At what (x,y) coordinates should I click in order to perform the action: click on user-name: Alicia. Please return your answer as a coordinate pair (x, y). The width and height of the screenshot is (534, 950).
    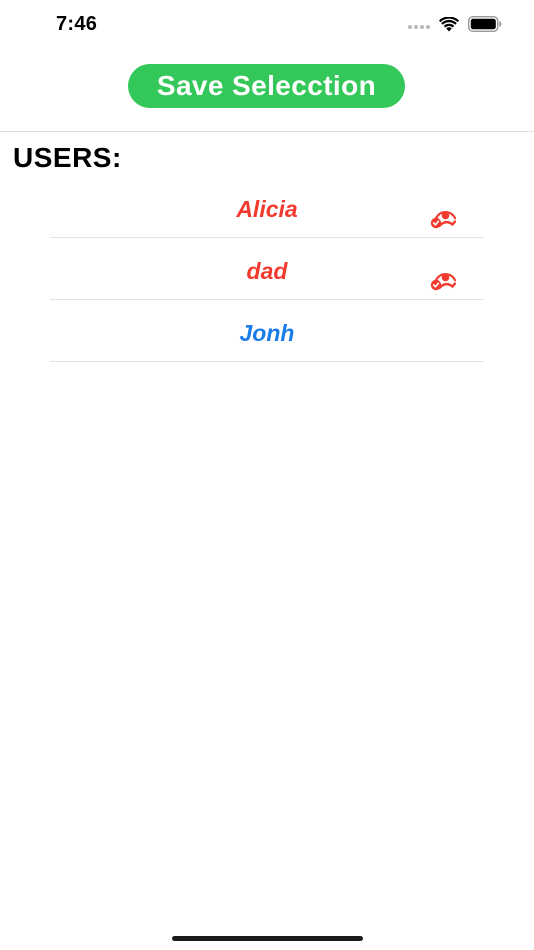
    Looking at the image, I should click on (267, 209).